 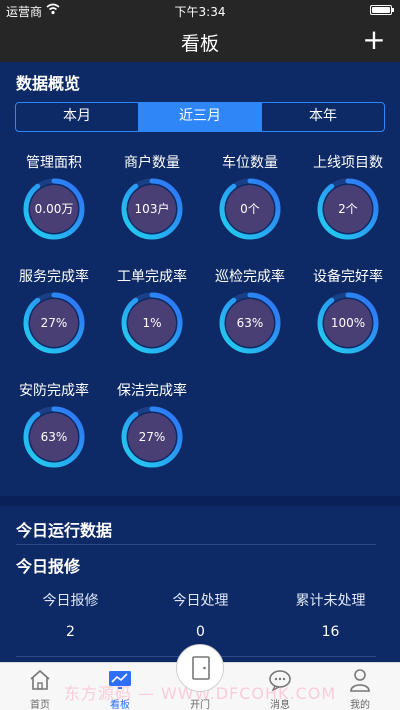 I want to click on metric-service-completion: 服务完成率 27%, so click(x=54, y=321).